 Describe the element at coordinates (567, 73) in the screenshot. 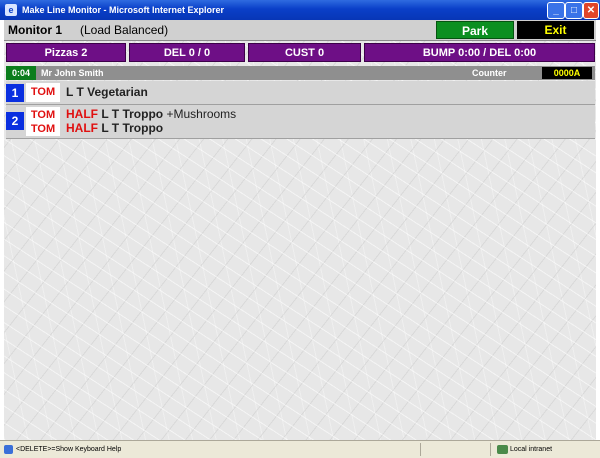

I see `order-number: 0000A` at that location.